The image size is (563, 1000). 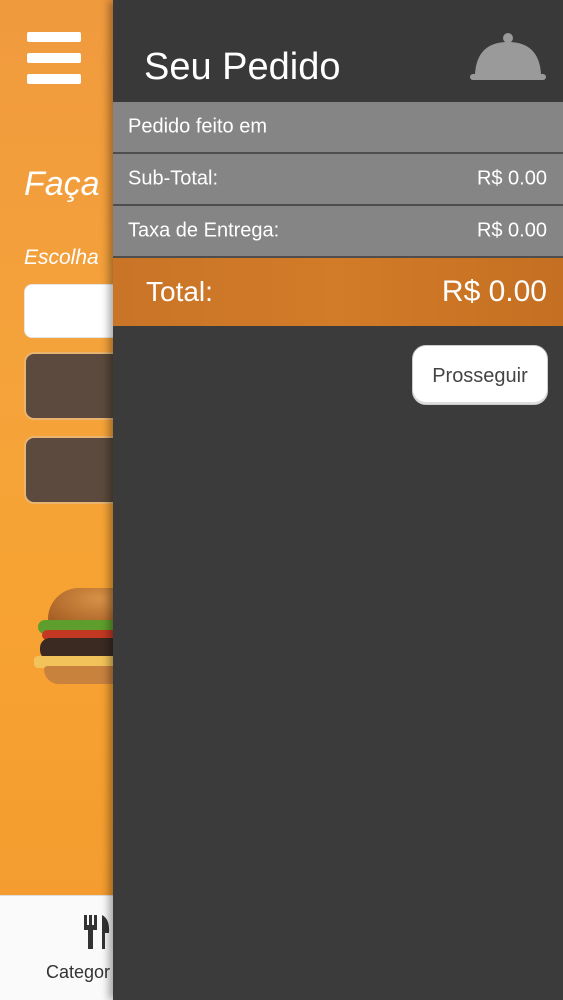 I want to click on cloche-icon, so click(x=508, y=58).